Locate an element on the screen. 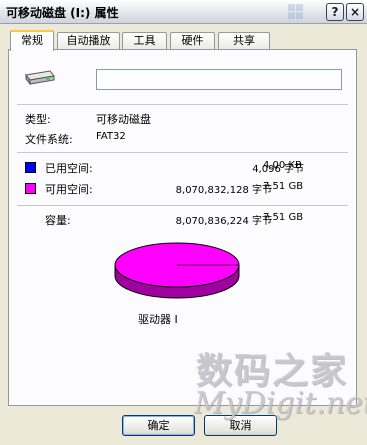  filesystem-label: 文件系统: is located at coordinates (49, 139).